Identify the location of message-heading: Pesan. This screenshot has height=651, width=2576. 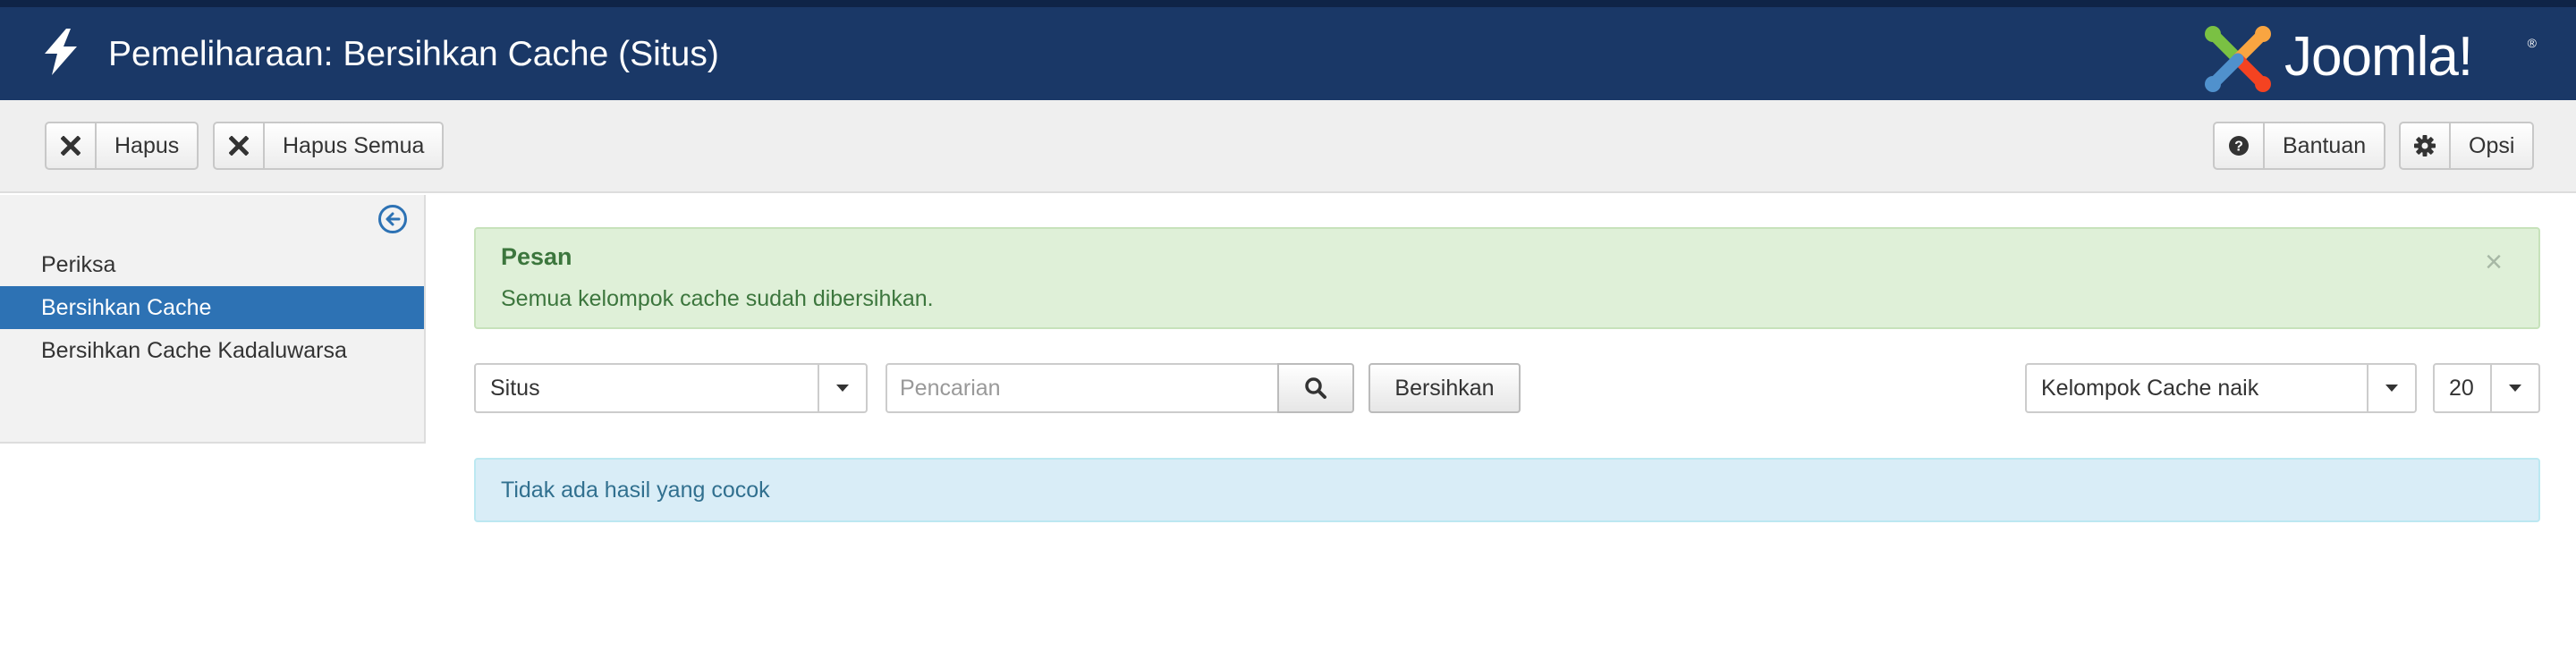
(536, 256).